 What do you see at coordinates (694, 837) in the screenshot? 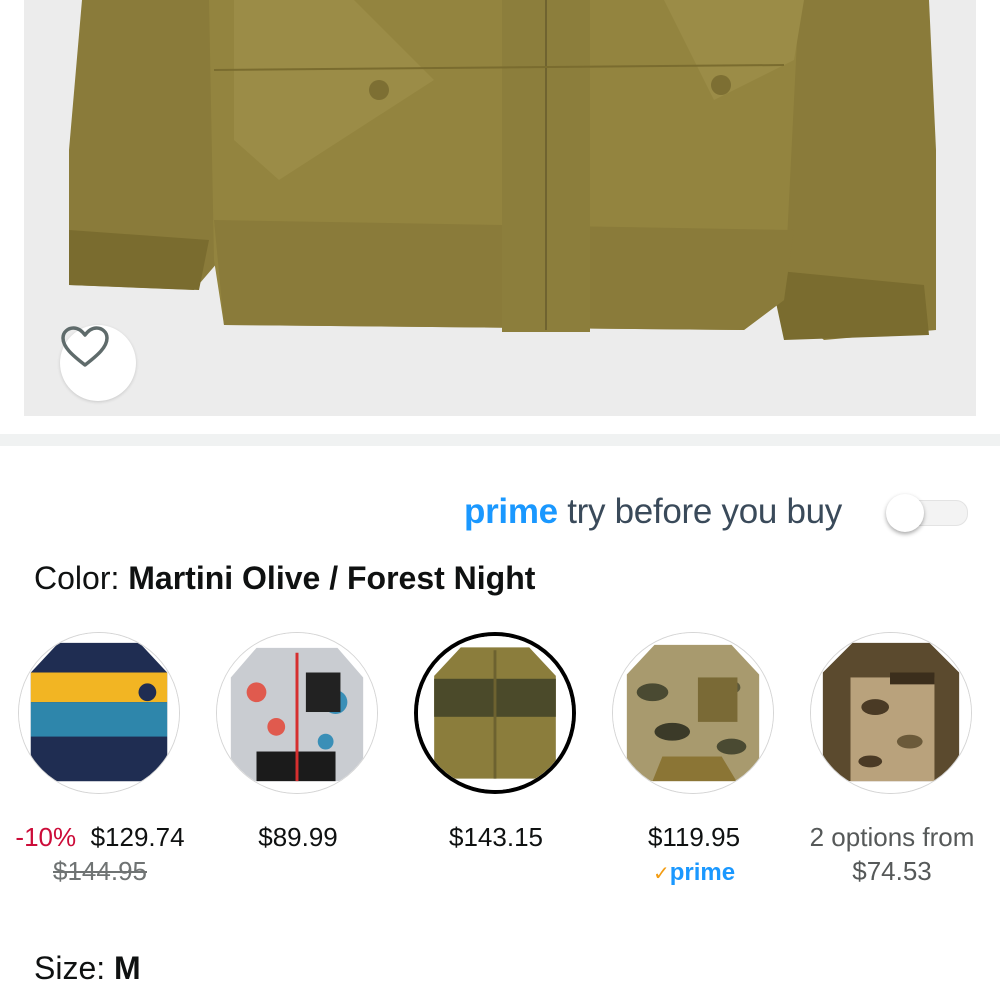
I see `price: $119.95` at bounding box center [694, 837].